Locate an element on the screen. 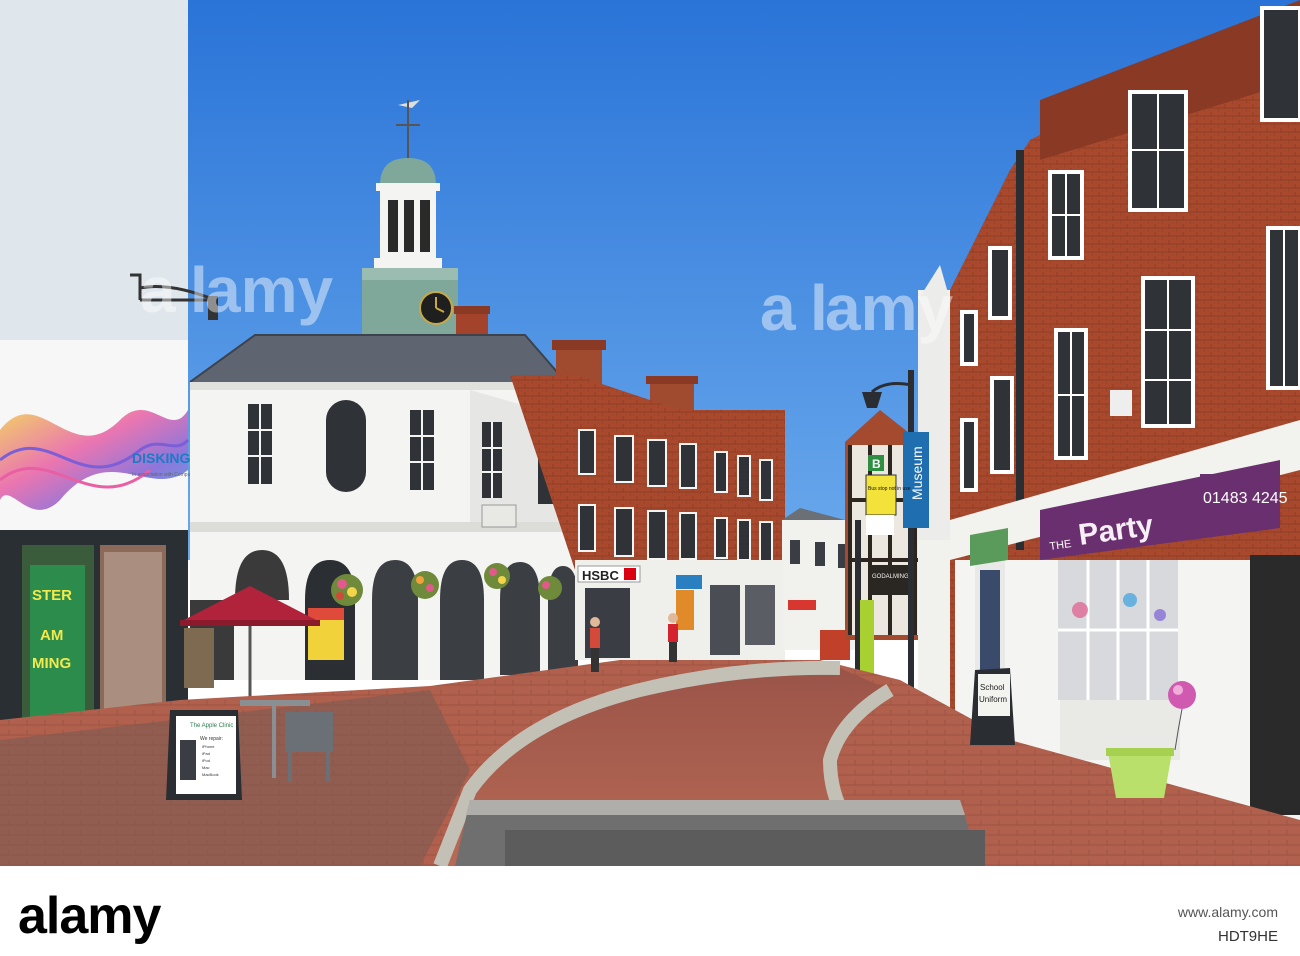 The image size is (1300, 956). apple-clinic-item-3: iPod is located at coordinates (206, 760).